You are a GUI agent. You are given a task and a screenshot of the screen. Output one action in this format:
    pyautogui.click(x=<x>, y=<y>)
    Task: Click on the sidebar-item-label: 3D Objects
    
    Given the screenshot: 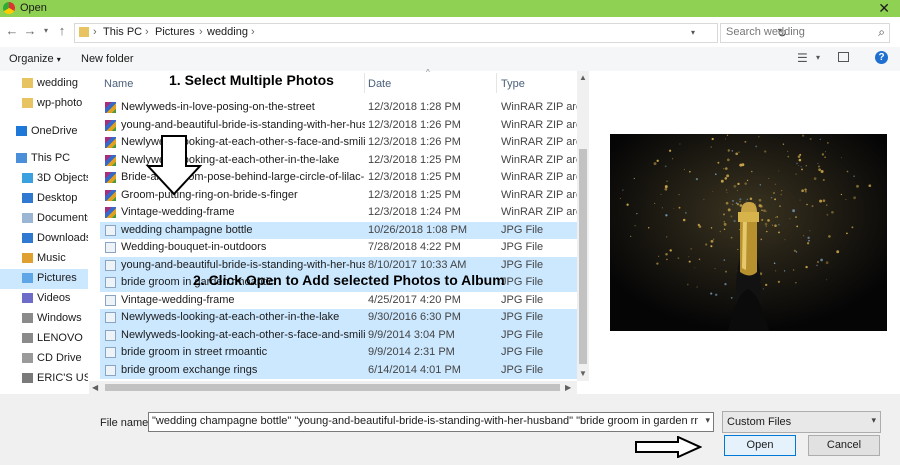 What is the action you would take?
    pyautogui.click(x=62, y=178)
    